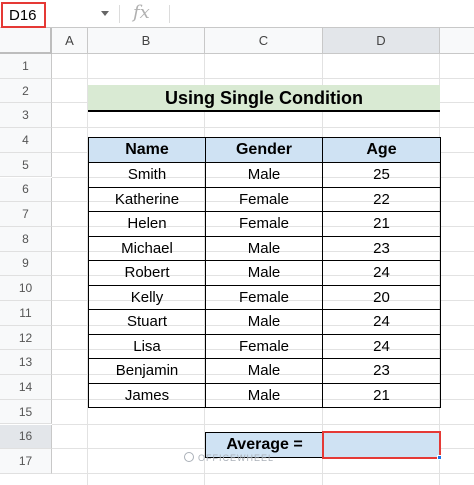  What do you see at coordinates (26, 91) in the screenshot?
I see `row-header-2: 2` at bounding box center [26, 91].